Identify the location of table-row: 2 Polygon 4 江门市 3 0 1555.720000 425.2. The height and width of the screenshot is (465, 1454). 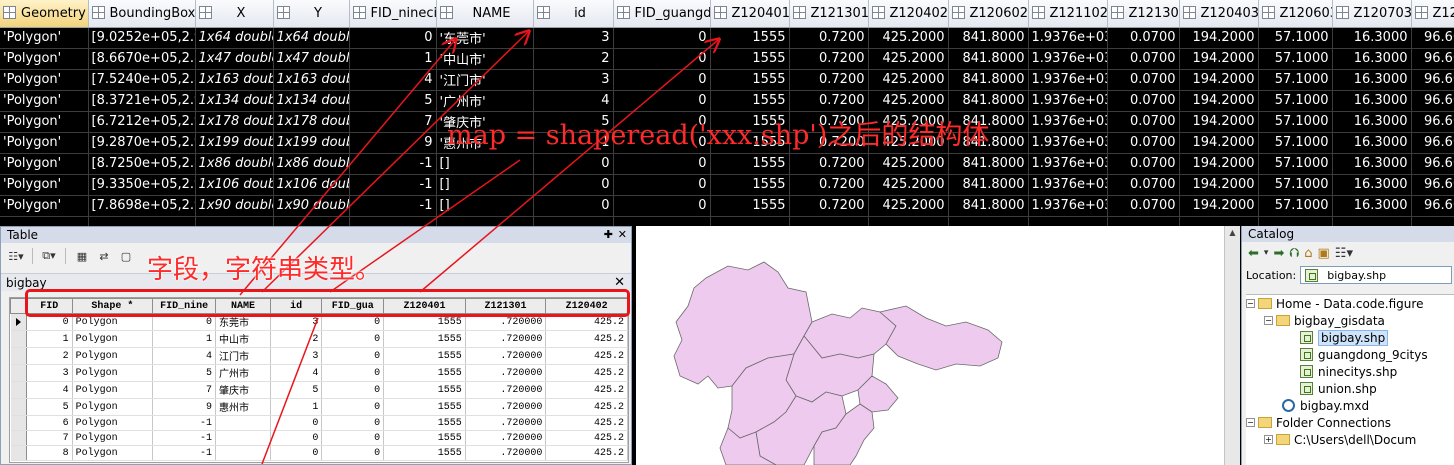
(319, 356).